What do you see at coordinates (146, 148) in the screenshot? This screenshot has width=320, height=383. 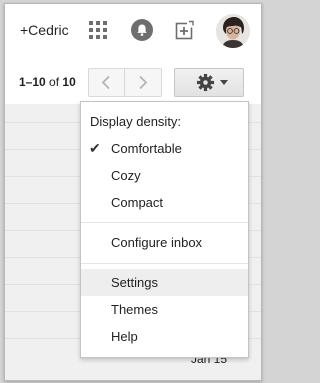 I see `menu-item-label: Comfortable` at bounding box center [146, 148].